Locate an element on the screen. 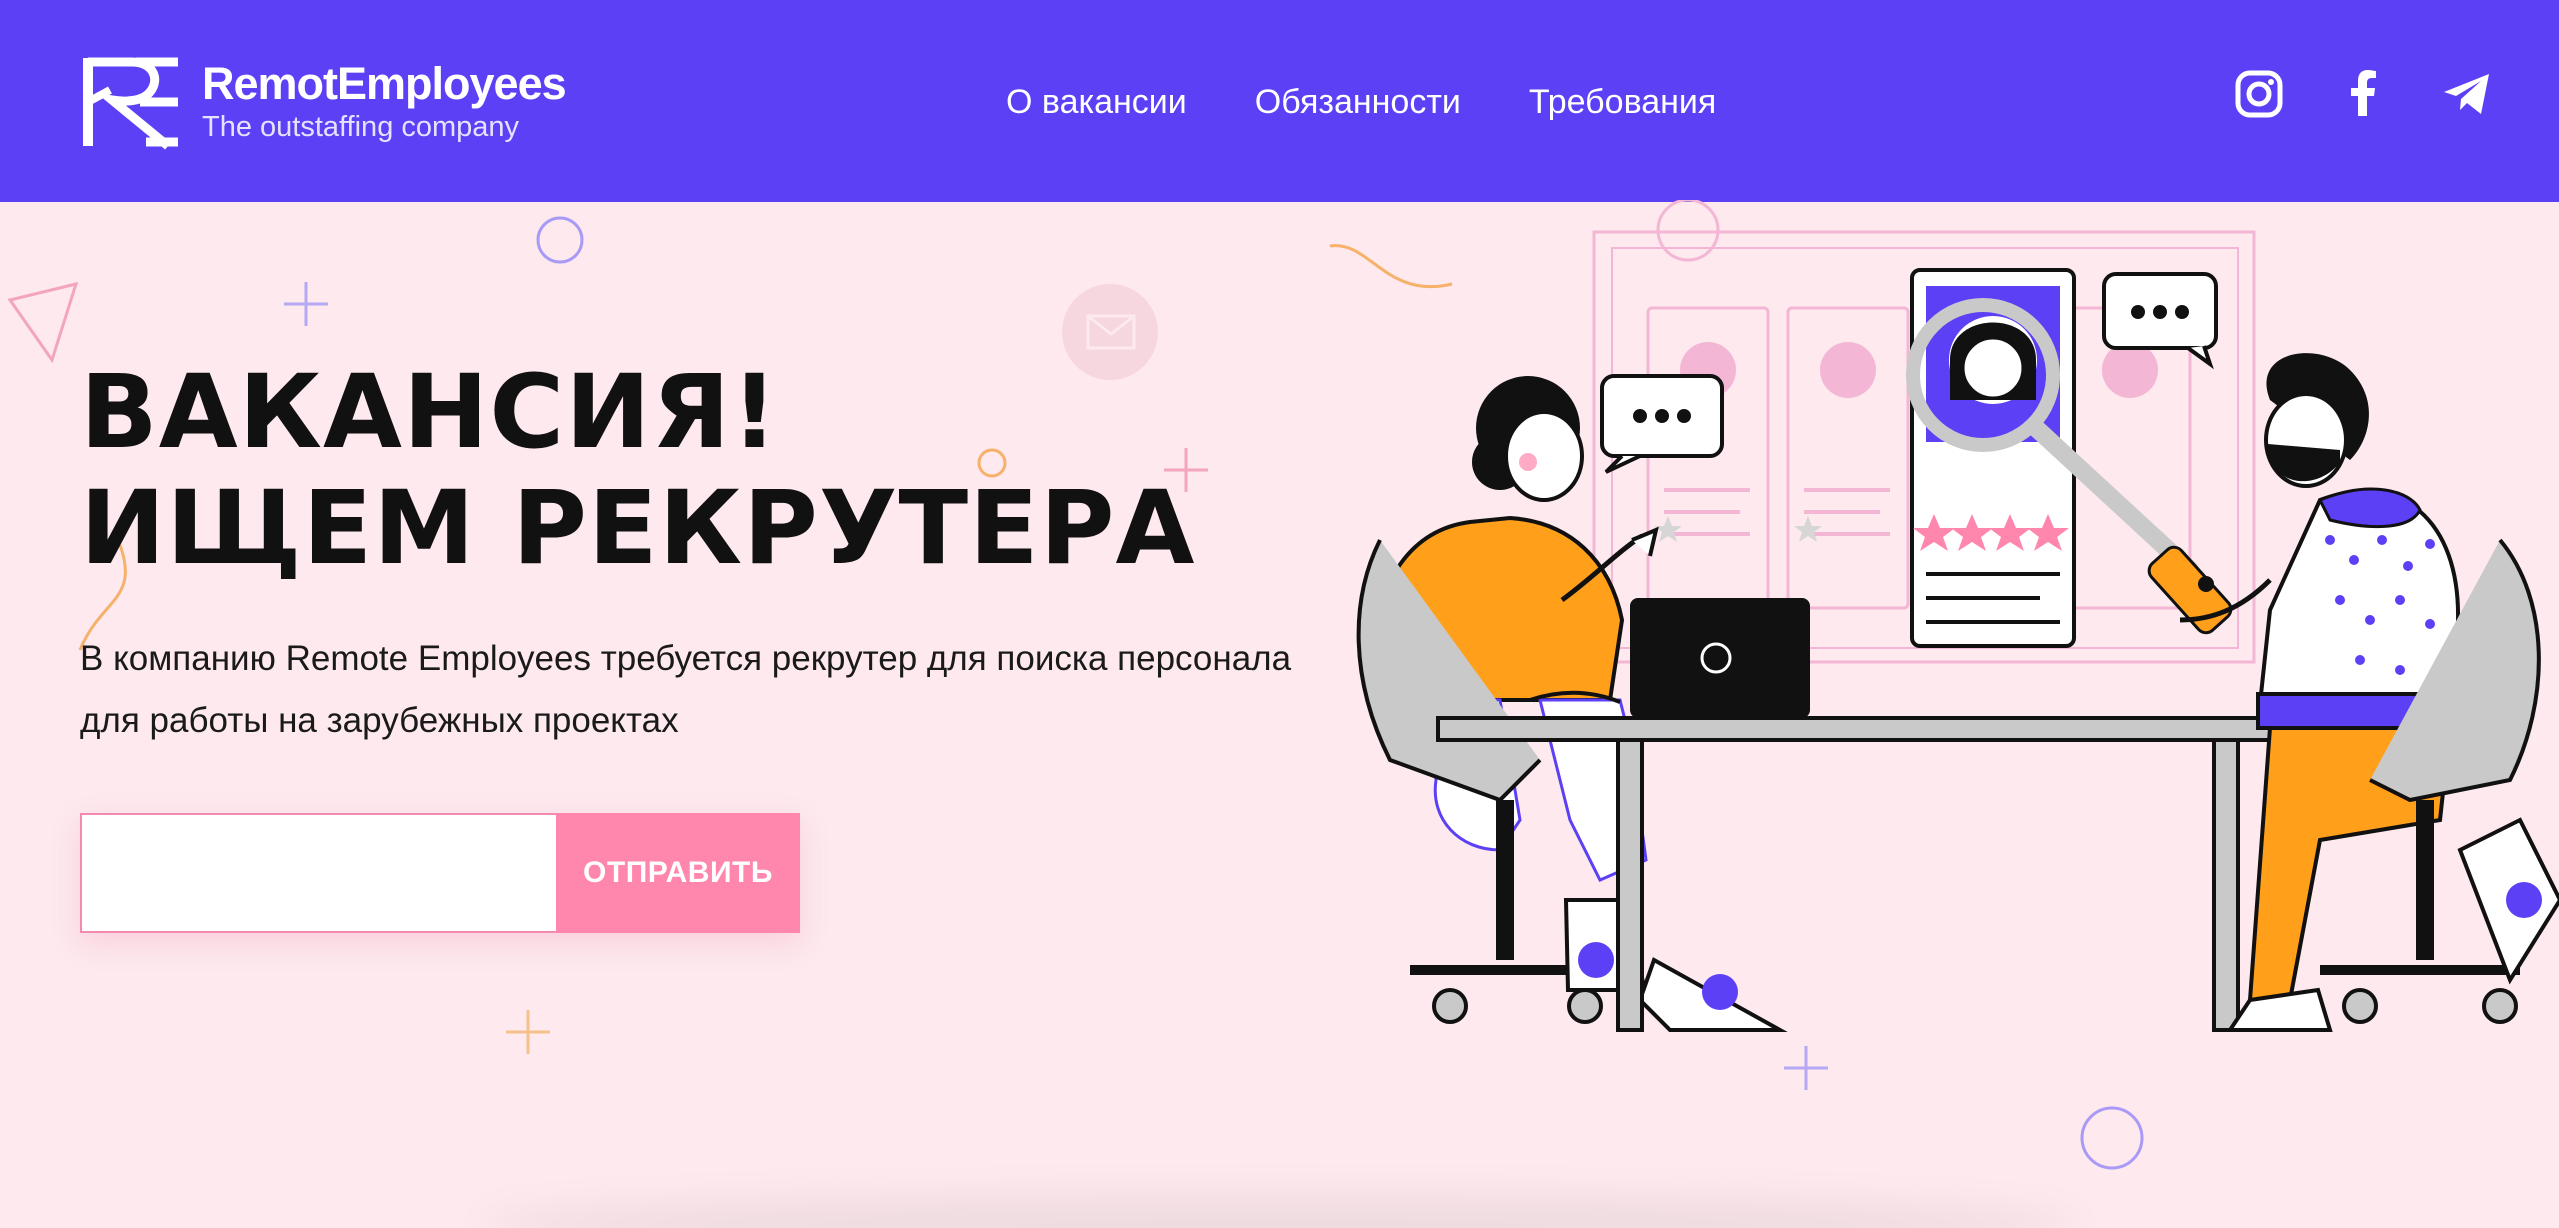 The height and width of the screenshot is (1228, 2559). main-nav: О вакансии Обязанности Требования is located at coordinates (1395, 102).